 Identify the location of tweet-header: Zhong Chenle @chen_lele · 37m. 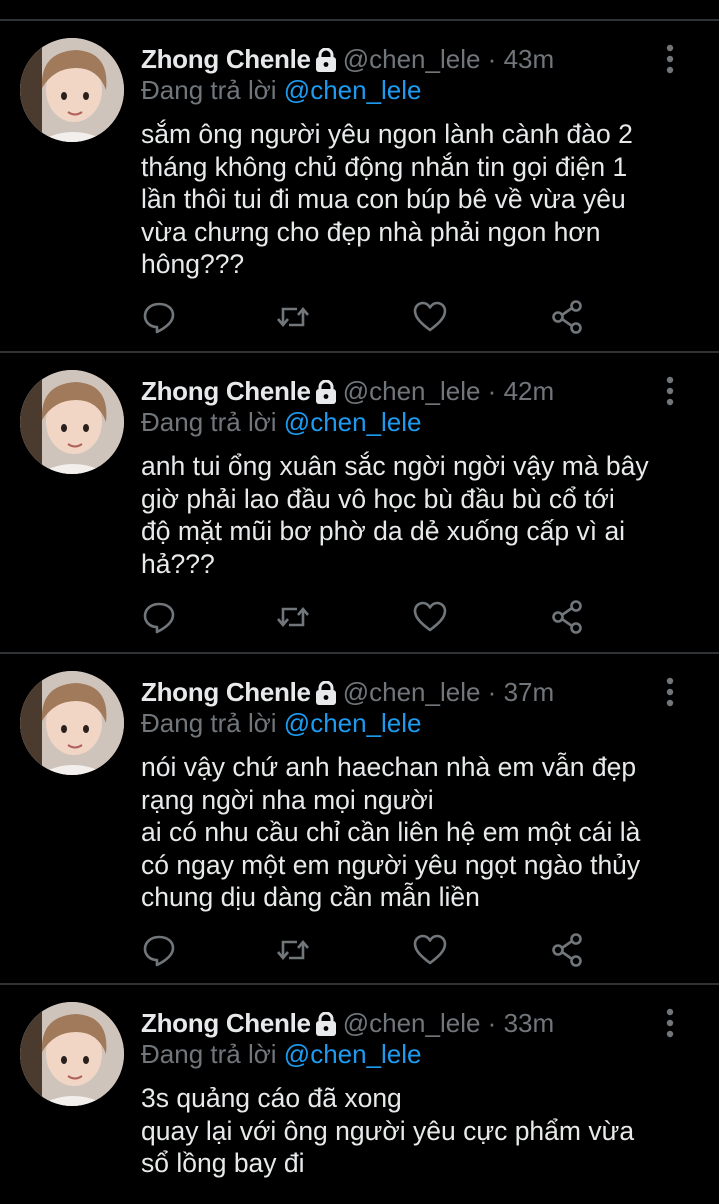
(400, 692).